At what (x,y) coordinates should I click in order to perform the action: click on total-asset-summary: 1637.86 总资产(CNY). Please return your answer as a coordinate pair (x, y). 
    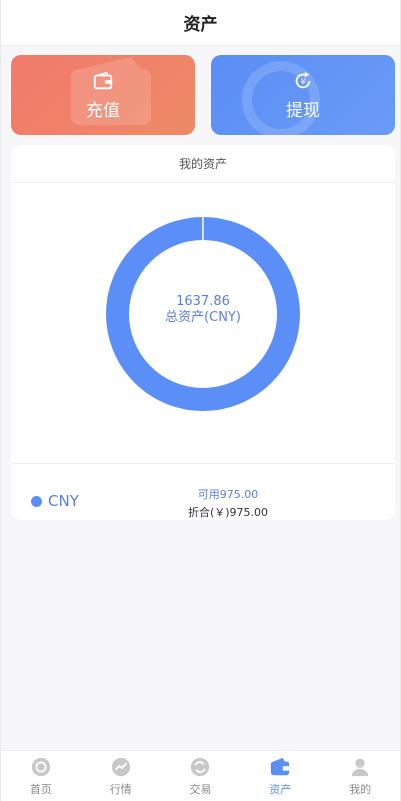
    Looking at the image, I should click on (203, 310).